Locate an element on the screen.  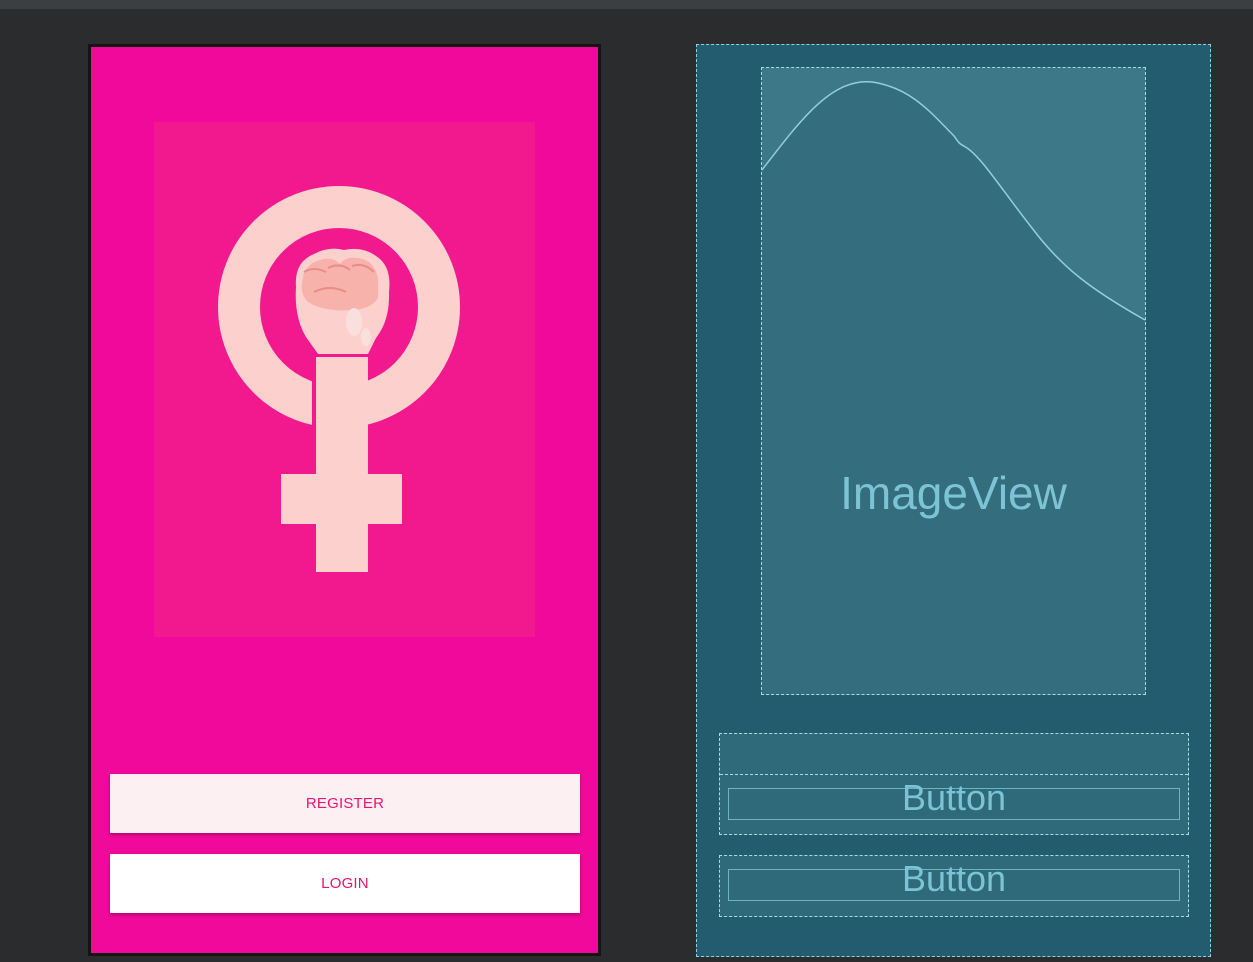
register-button-label: REGISTER is located at coordinates (345, 803).